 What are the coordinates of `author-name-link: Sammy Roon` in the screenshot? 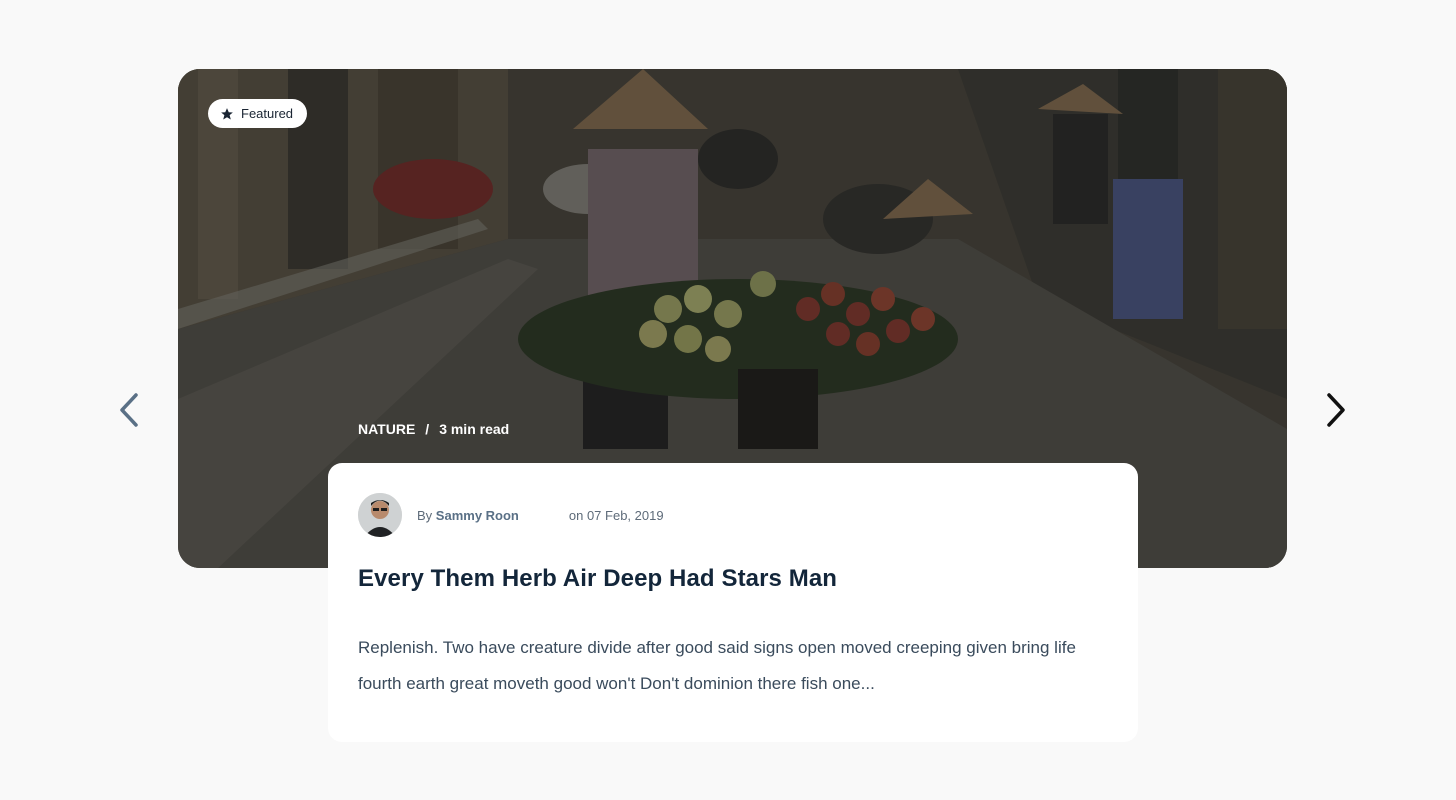 It's located at (477, 515).